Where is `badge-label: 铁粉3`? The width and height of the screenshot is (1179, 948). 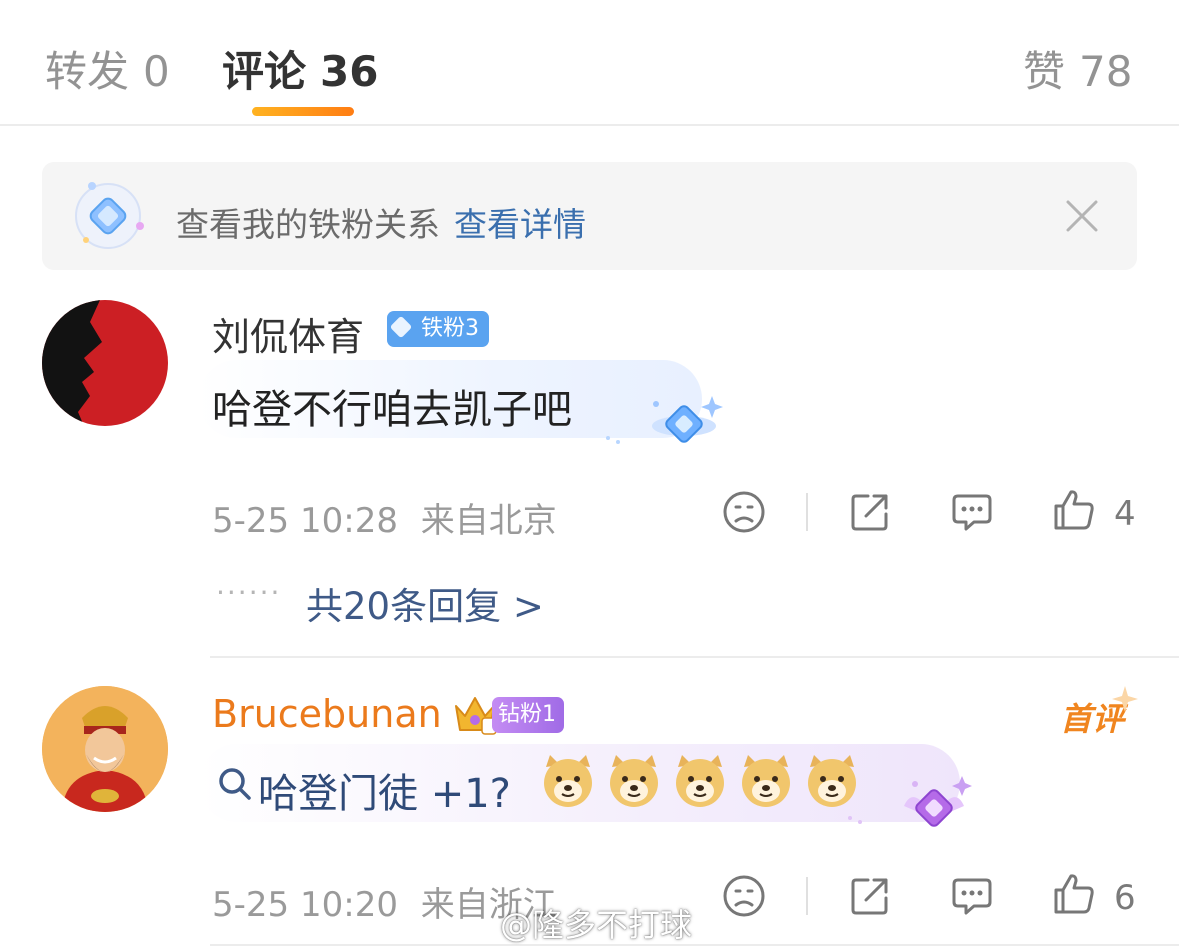 badge-label: 铁粉3 is located at coordinates (450, 328).